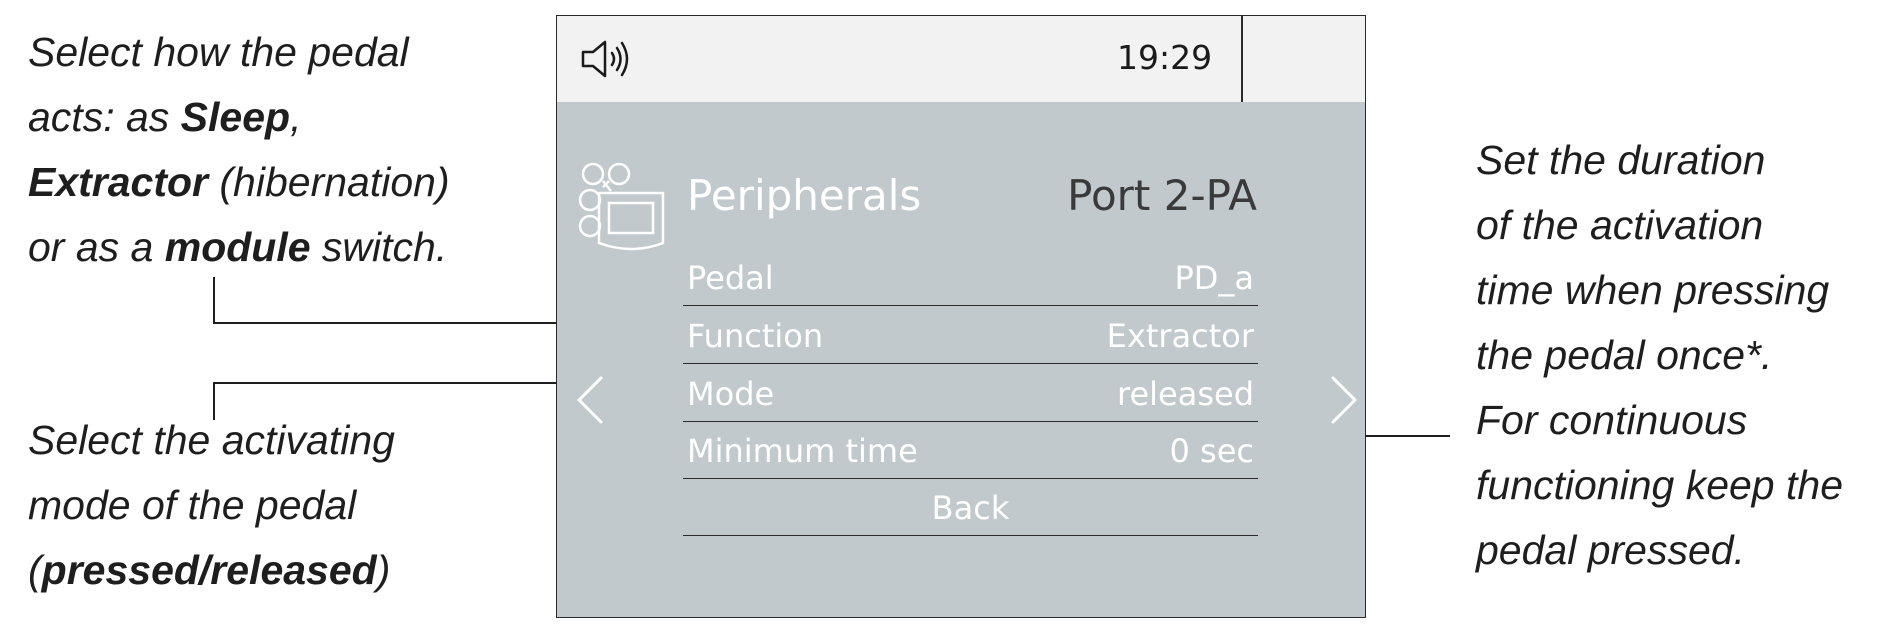  I want to click on callout-function-line-2: acts: as Sleep,, so click(239, 117).